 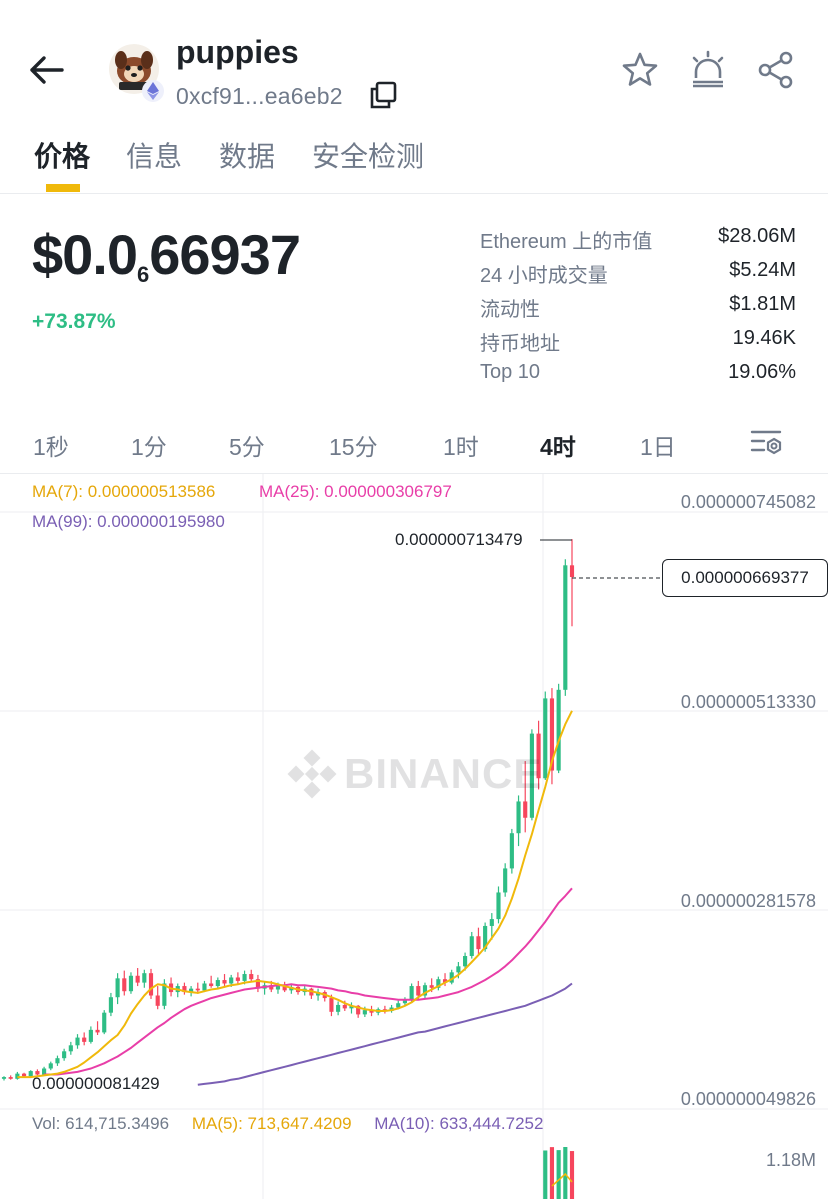 I want to click on stat-value: $28.06M, so click(x=757, y=236).